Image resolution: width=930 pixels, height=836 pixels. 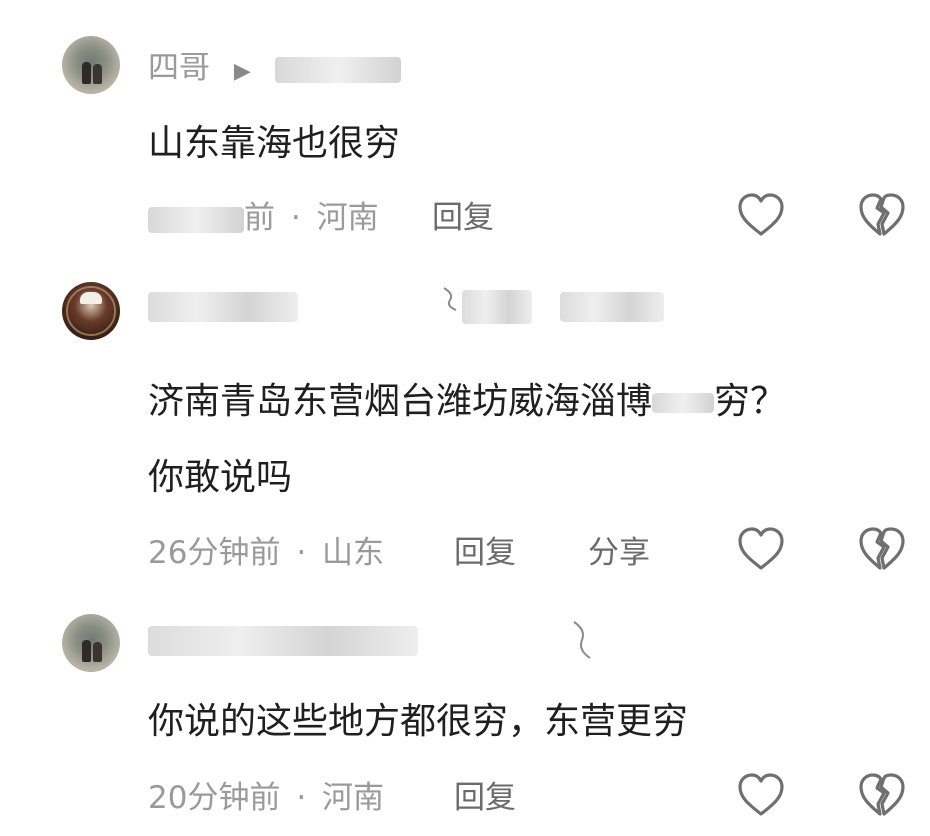 What do you see at coordinates (179, 68) in the screenshot?
I see `username-text: 四哥` at bounding box center [179, 68].